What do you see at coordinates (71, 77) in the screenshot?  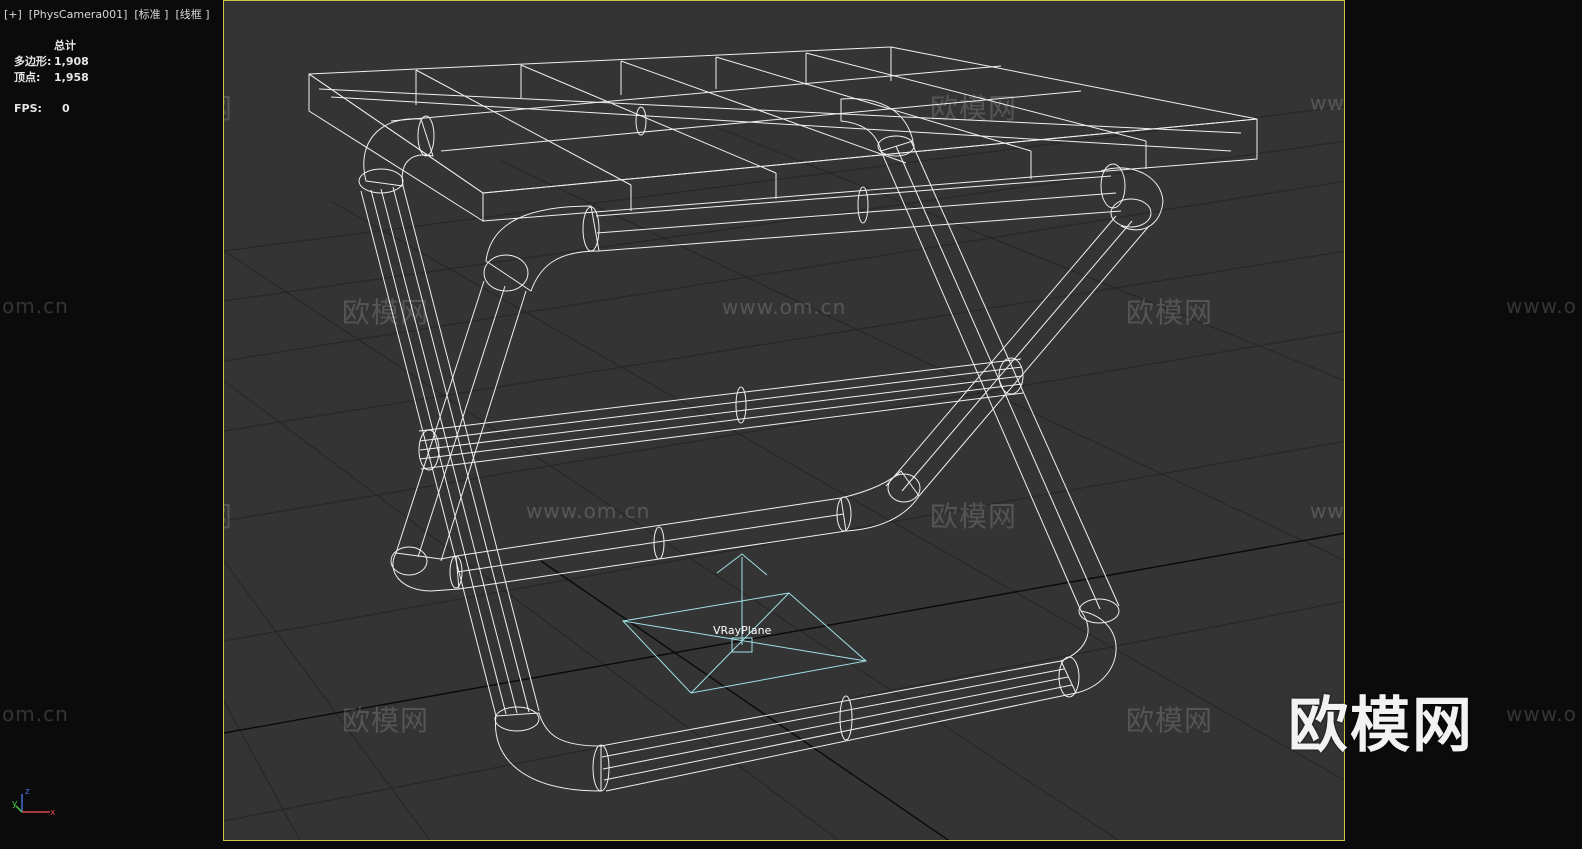 I see `stats-verts-value: 1,958` at bounding box center [71, 77].